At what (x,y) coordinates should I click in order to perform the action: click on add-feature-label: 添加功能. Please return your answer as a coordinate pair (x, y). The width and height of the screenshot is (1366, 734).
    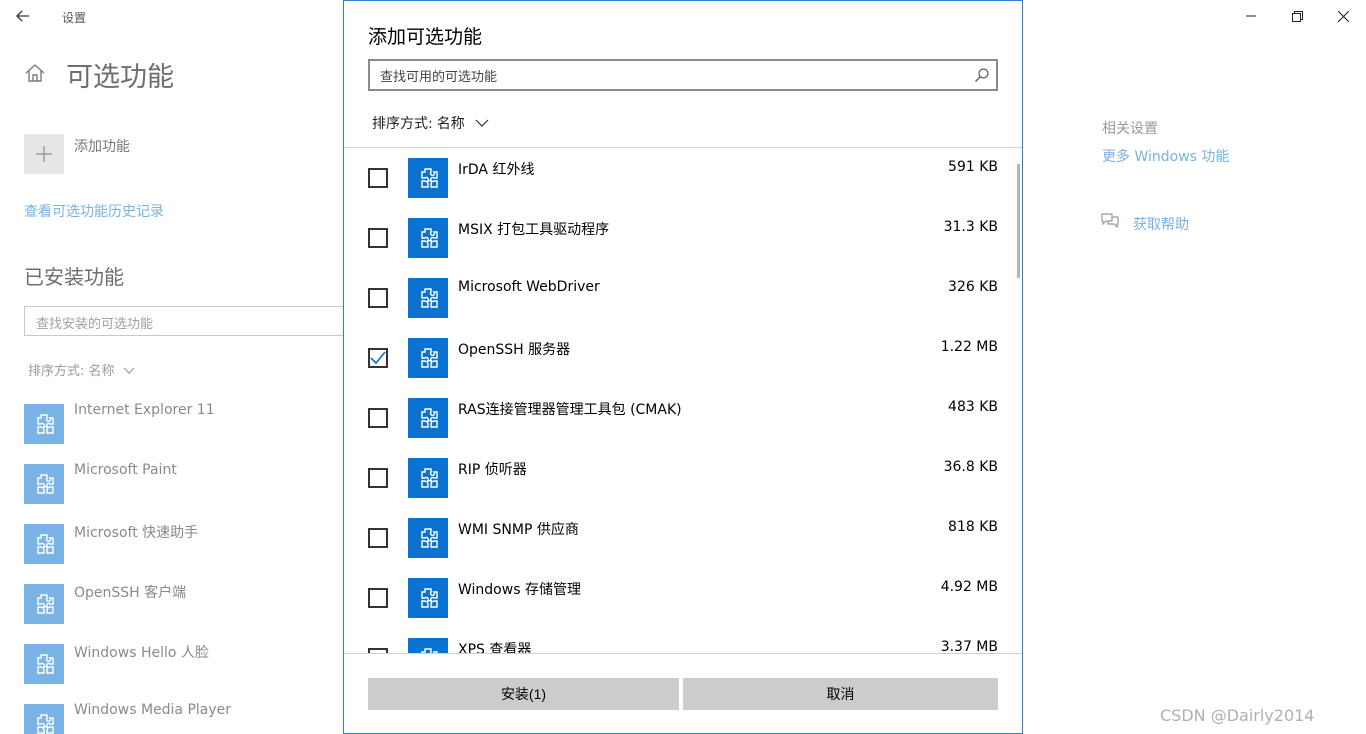
    Looking at the image, I should click on (102, 146).